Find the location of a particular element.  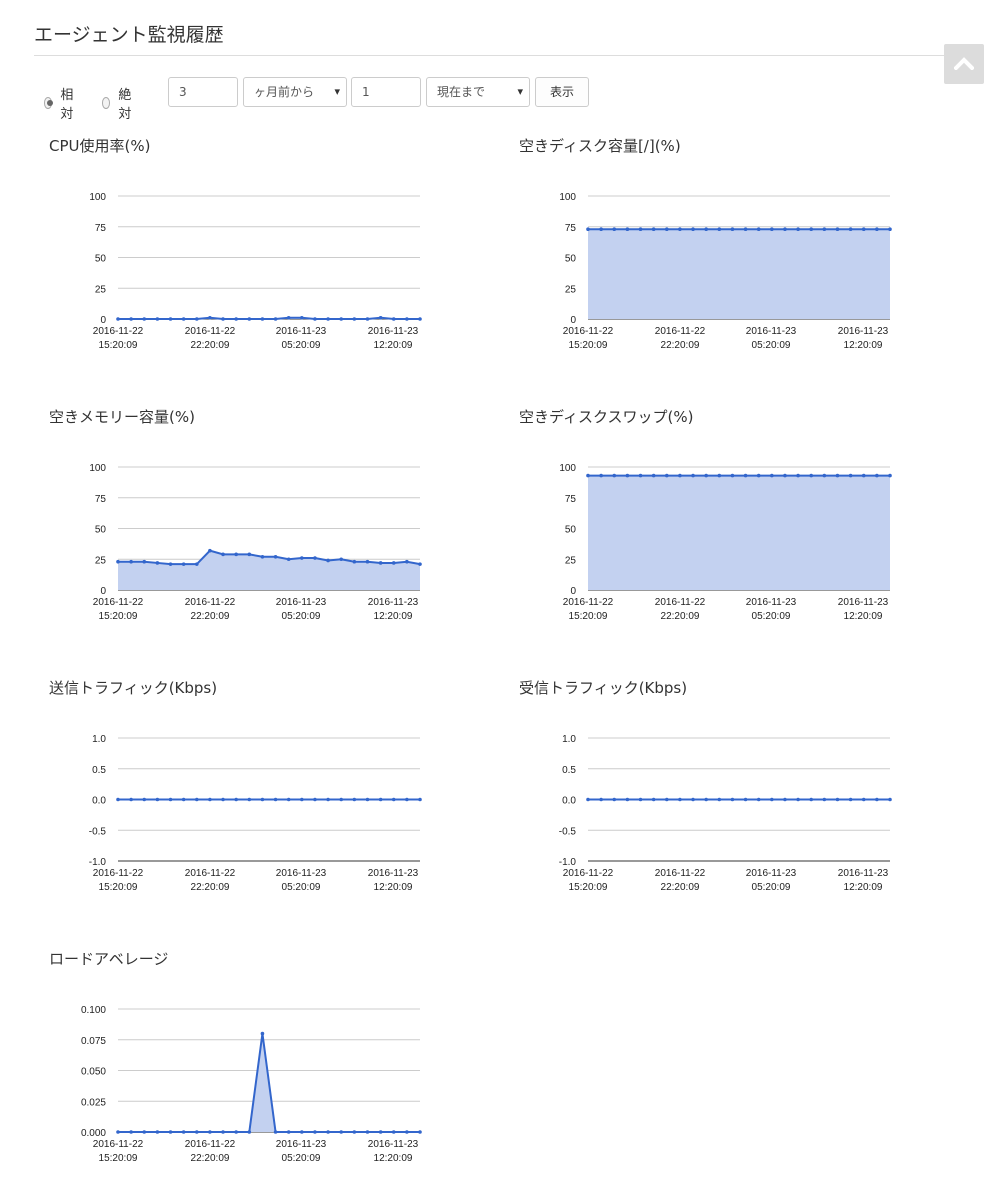

from-value-input: 3 is located at coordinates (203, 92).